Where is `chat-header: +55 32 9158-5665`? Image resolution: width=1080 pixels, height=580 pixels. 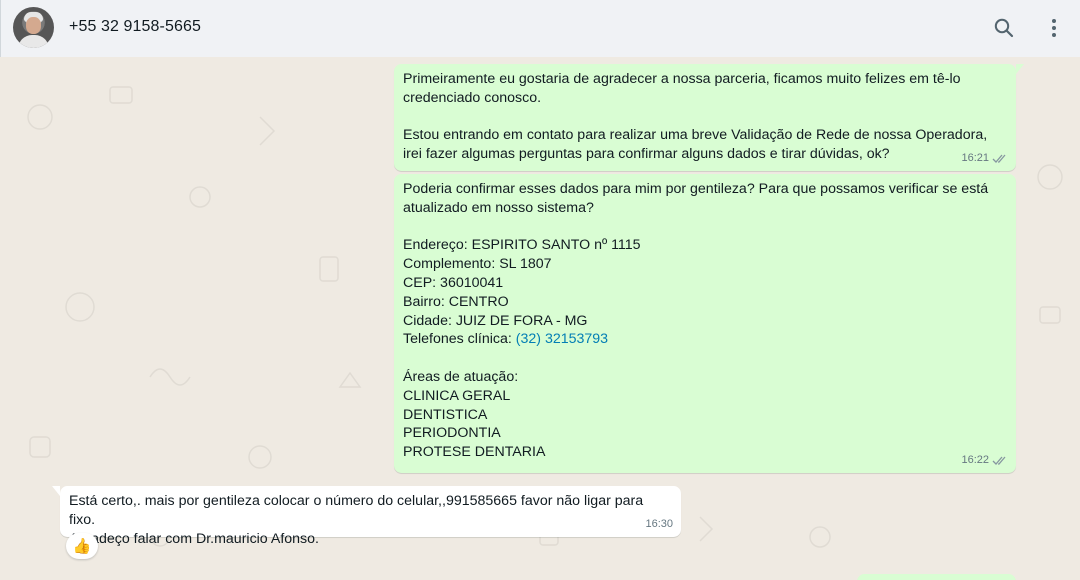
chat-header: +55 32 9158-5665 is located at coordinates (540, 28).